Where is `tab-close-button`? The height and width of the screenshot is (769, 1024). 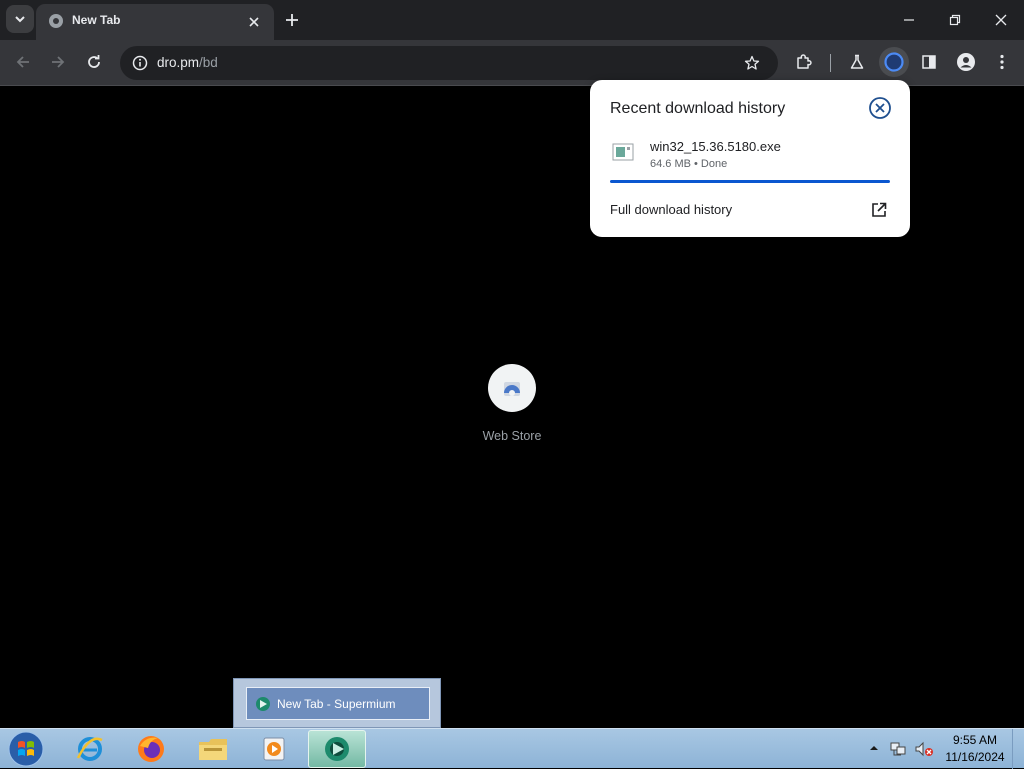 tab-close-button is located at coordinates (254, 22).